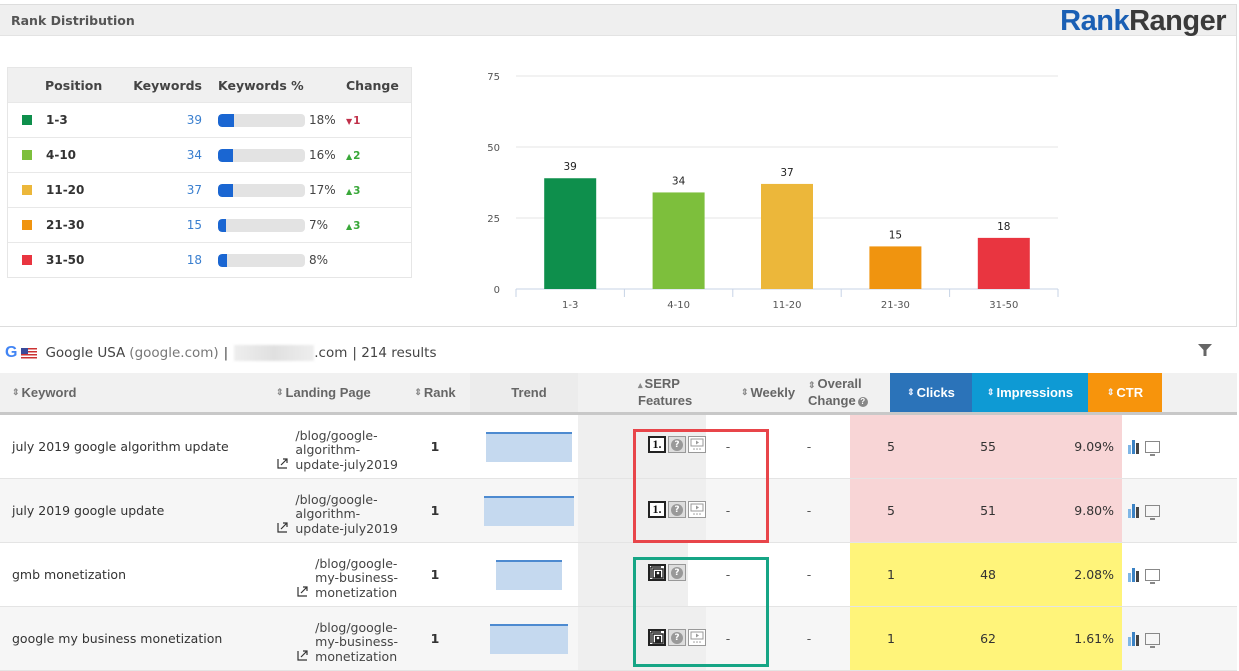  I want to click on keywords-count-link: 37, so click(194, 190).